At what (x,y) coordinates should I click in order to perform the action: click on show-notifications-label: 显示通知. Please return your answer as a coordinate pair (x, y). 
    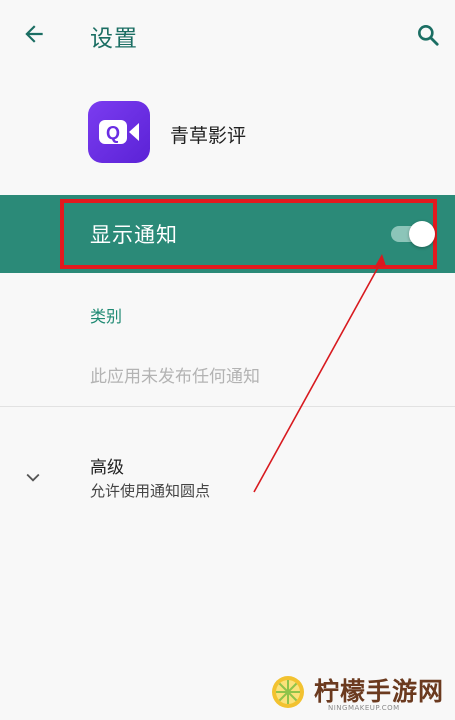
    Looking at the image, I should click on (134, 235).